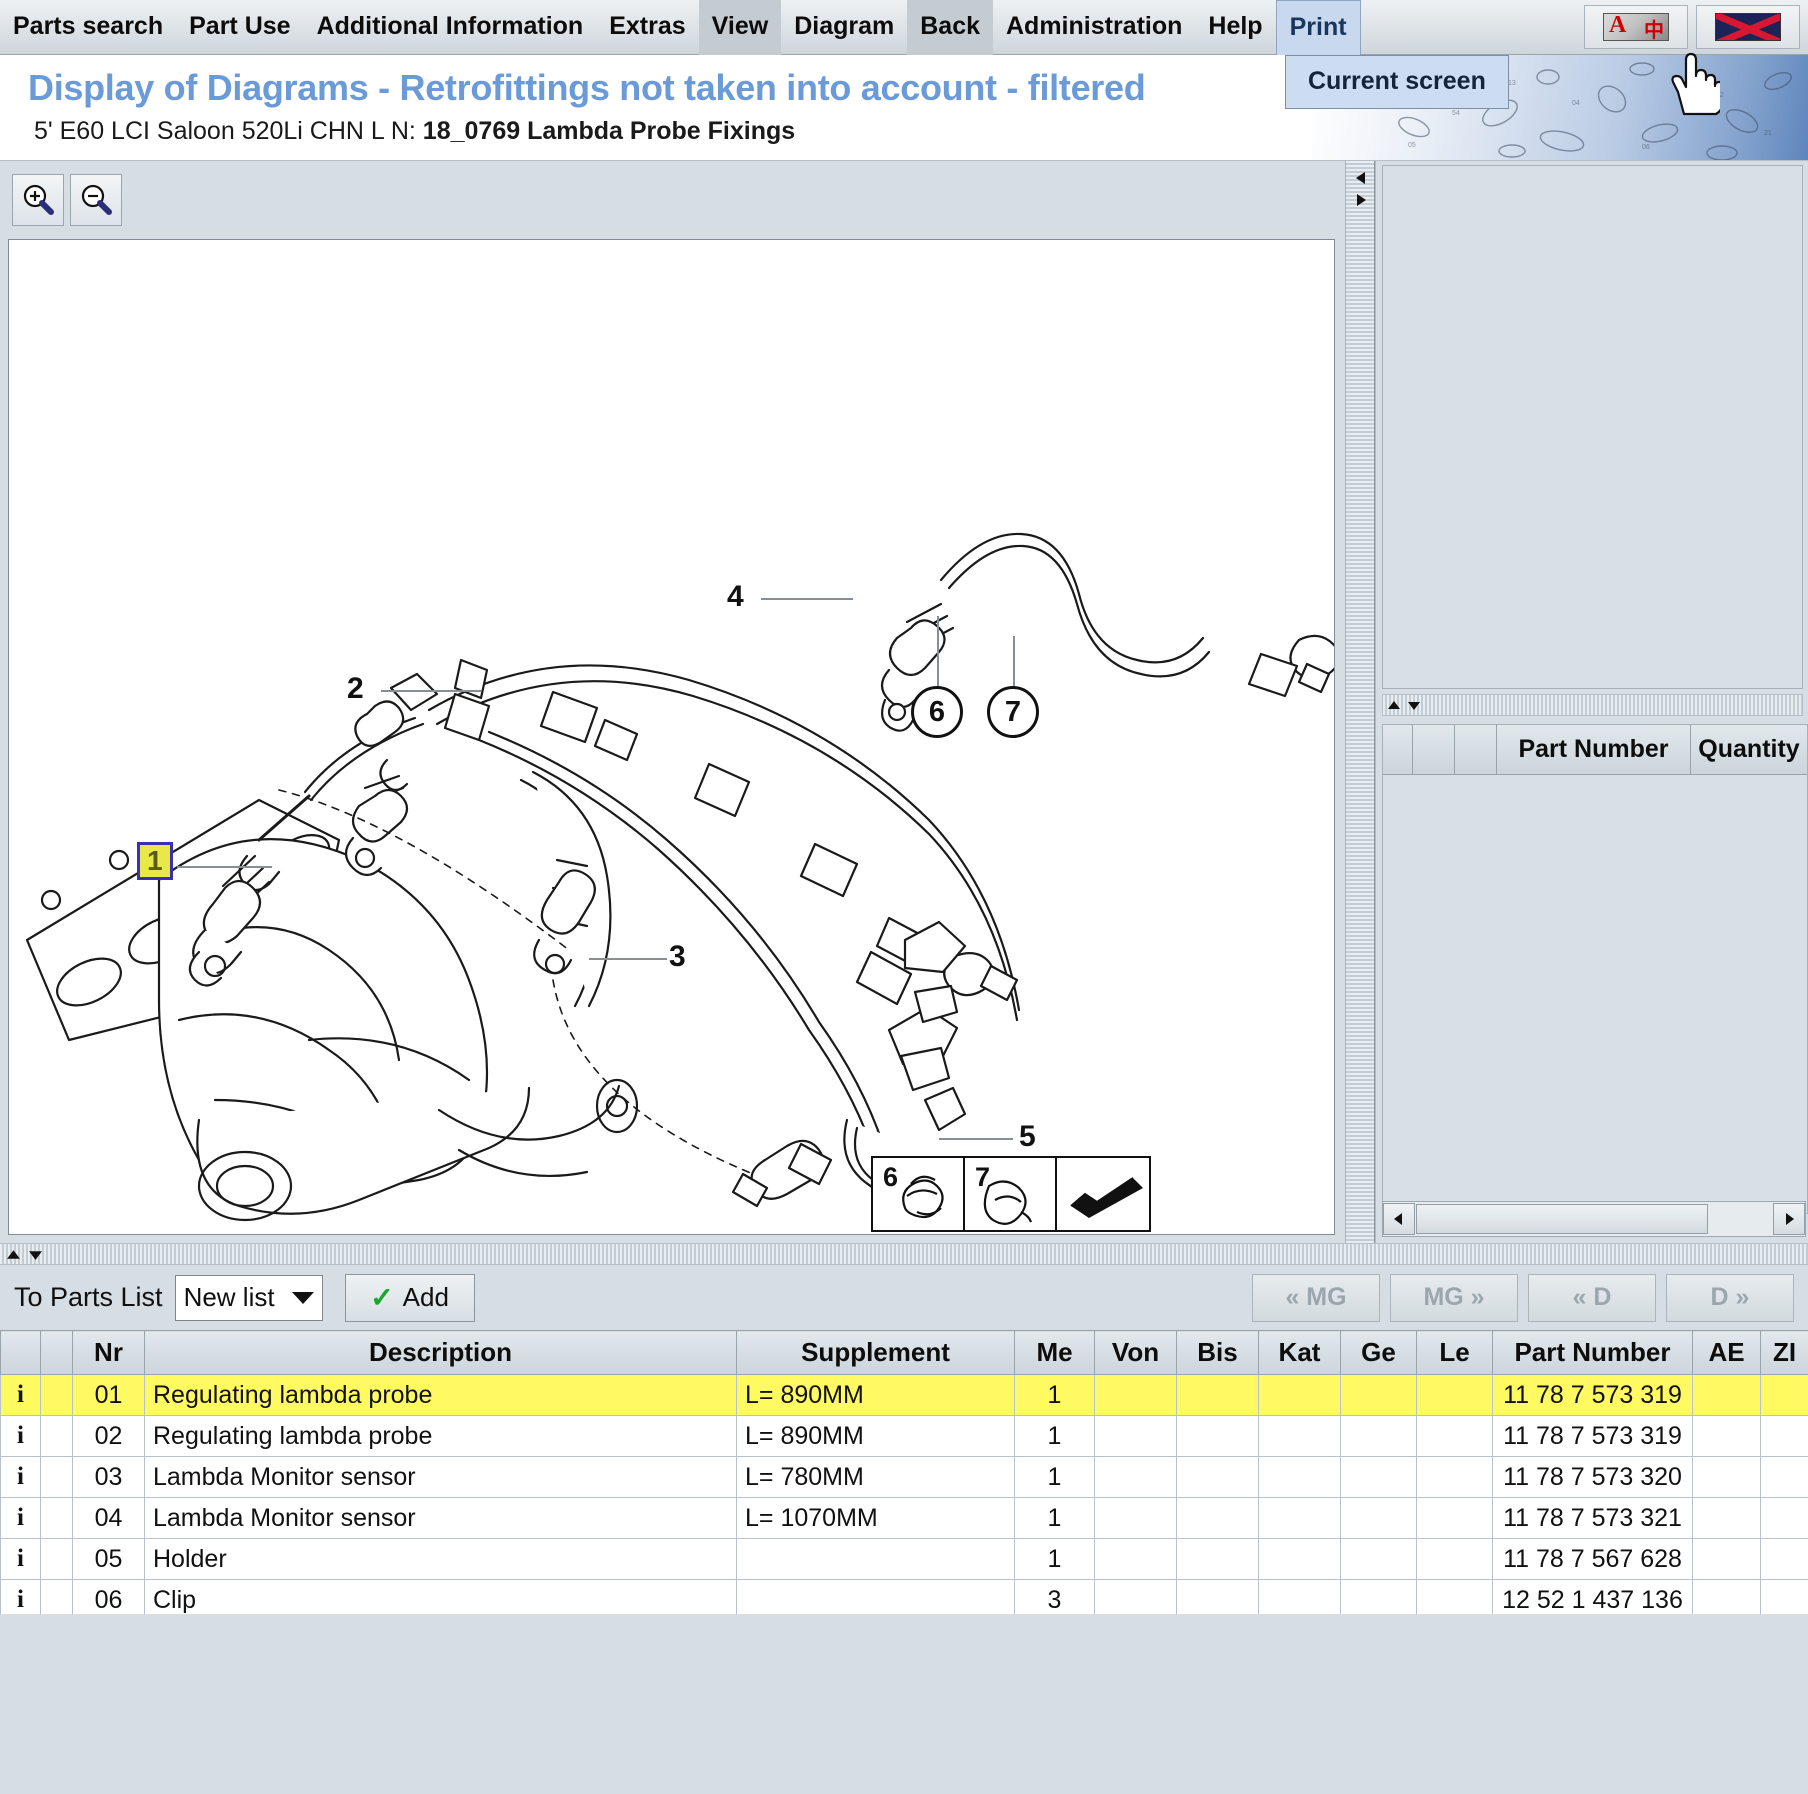 The height and width of the screenshot is (1794, 1808). What do you see at coordinates (1592, 1518) in the screenshot?
I see `part-number-cell: 11 78 7 573 321` at bounding box center [1592, 1518].